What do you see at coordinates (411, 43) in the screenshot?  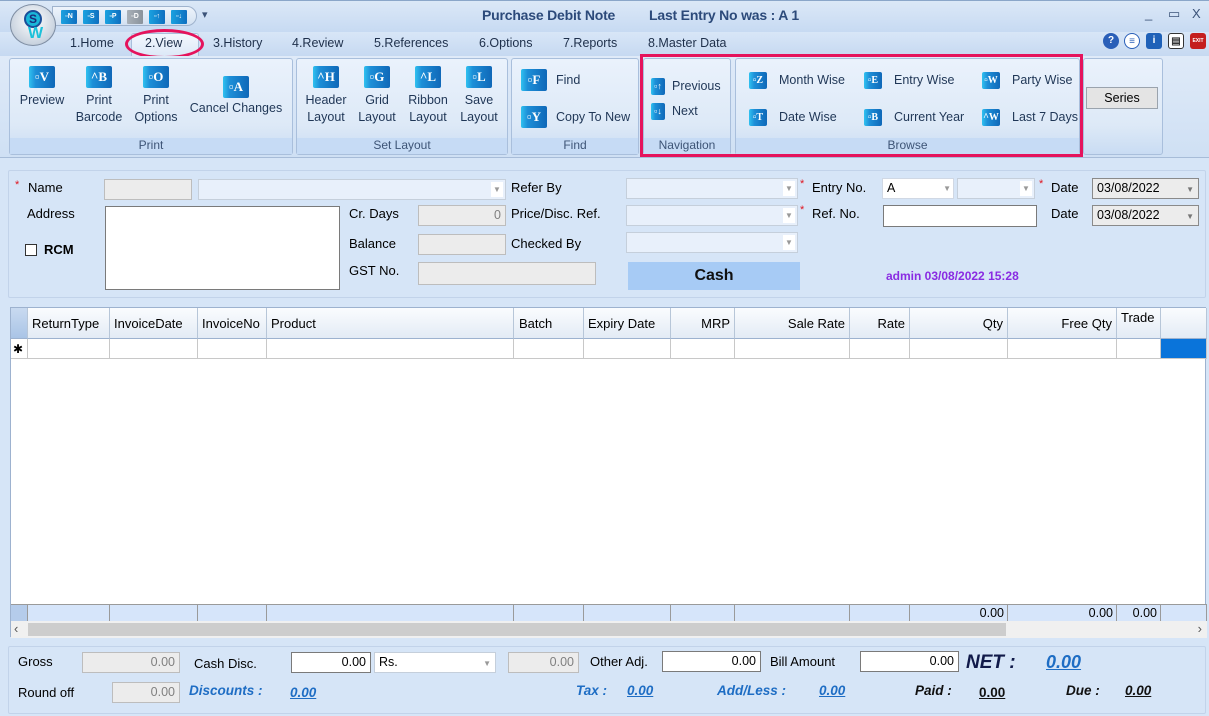 I see `tab-references: 5.References` at bounding box center [411, 43].